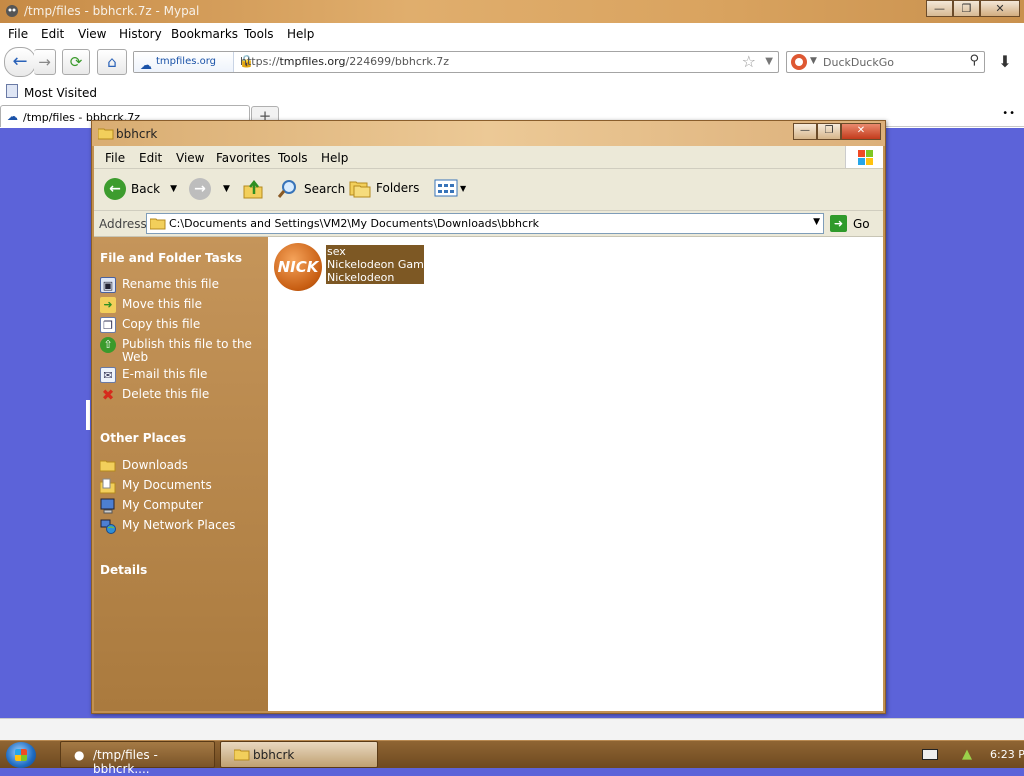 This screenshot has width=1024, height=776. What do you see at coordinates (115, 158) in the screenshot?
I see `explorer-menu-file: File` at bounding box center [115, 158].